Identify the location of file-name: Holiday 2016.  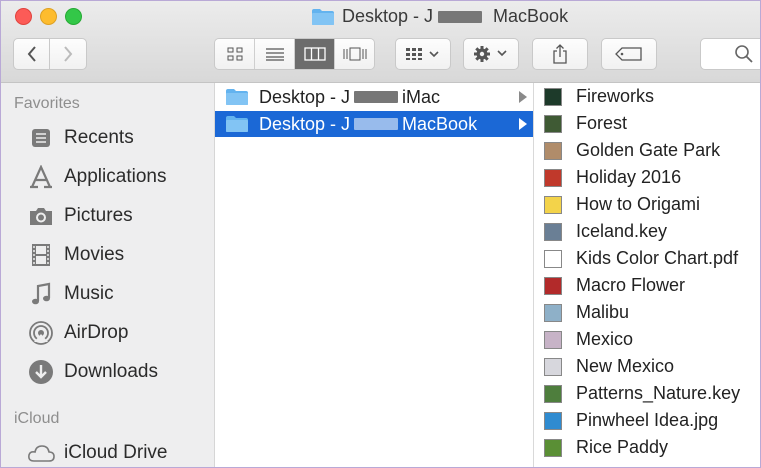
(629, 177).